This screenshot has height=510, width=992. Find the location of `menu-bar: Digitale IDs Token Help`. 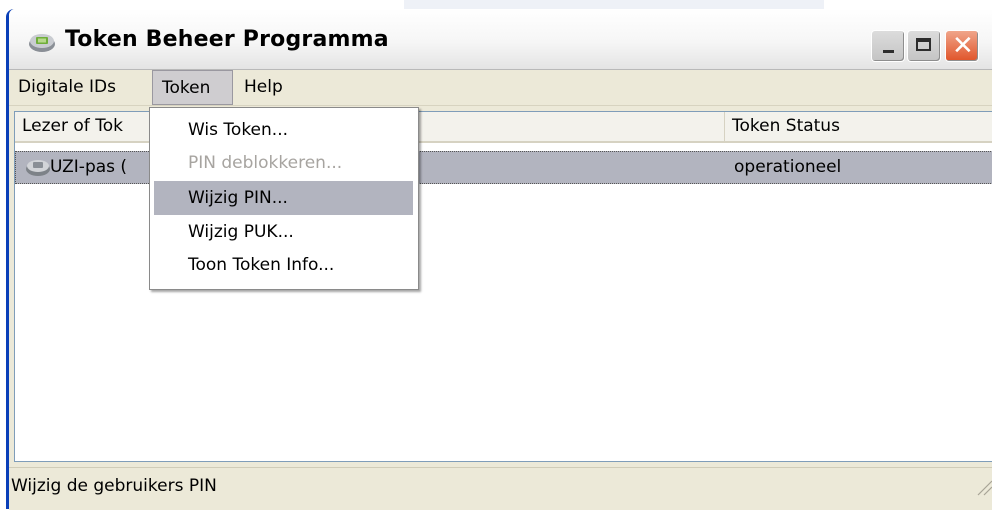

menu-bar: Digitale IDs Token Help is located at coordinates (500, 88).